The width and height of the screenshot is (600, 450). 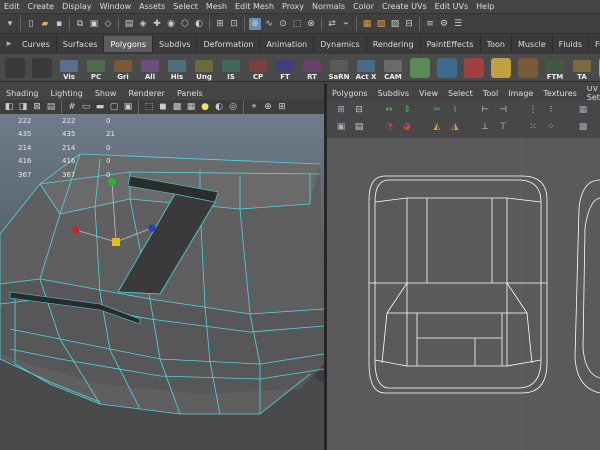 What do you see at coordinates (9, 107) in the screenshot?
I see `camera-icon: ◧` at bounding box center [9, 107].